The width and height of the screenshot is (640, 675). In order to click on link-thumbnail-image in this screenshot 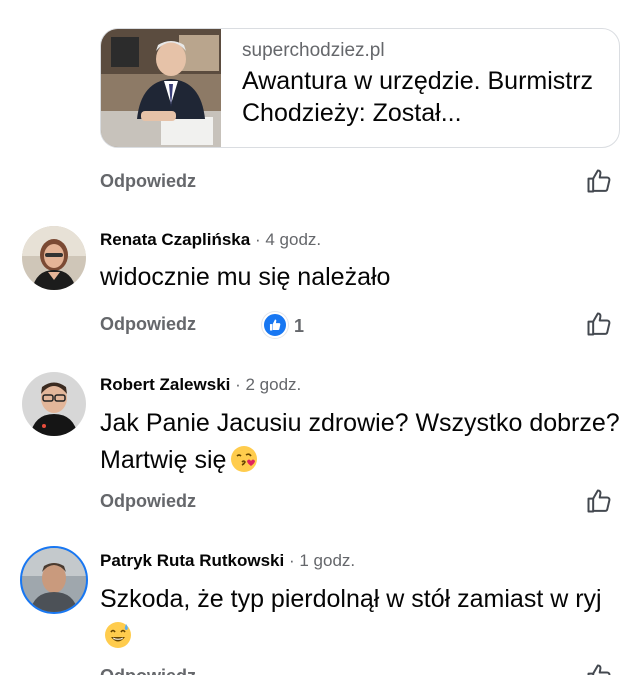, I will do `click(161, 88)`.